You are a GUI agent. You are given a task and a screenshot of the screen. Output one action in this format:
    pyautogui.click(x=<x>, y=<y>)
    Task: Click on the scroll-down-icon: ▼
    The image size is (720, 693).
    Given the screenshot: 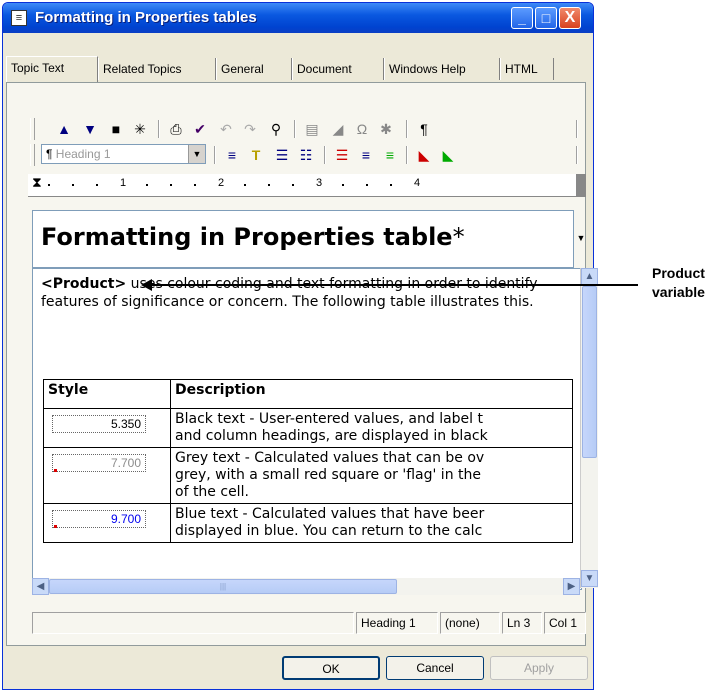 What is the action you would take?
    pyautogui.click(x=589, y=578)
    